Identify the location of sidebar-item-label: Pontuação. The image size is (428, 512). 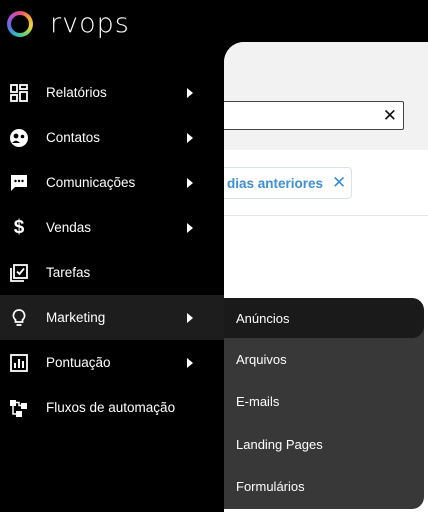
(78, 362).